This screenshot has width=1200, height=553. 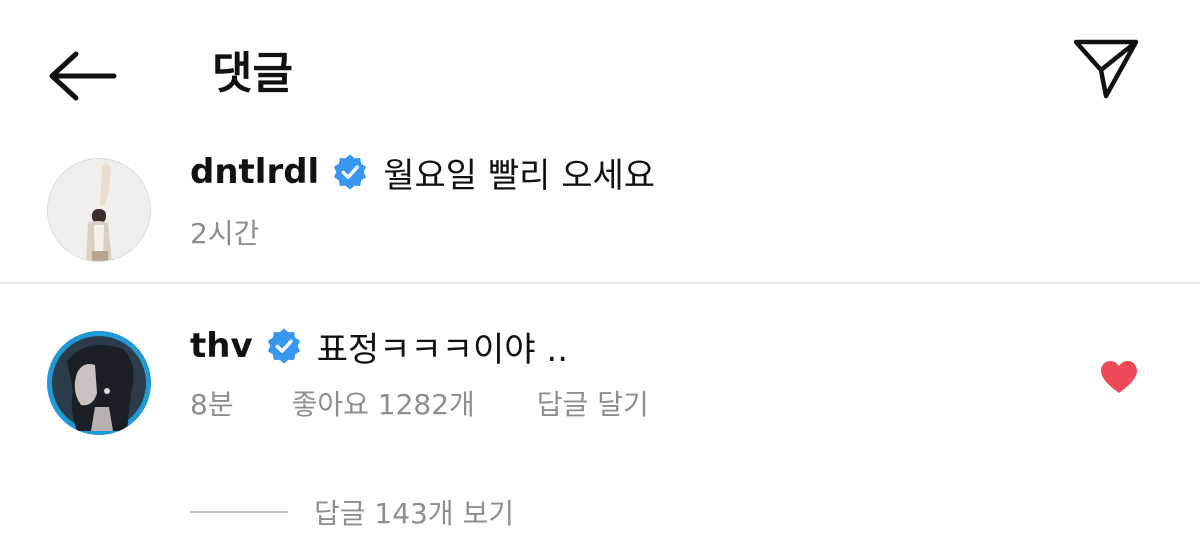 What do you see at coordinates (519, 175) in the screenshot?
I see `comment-text: 월요일 빨리 오세요` at bounding box center [519, 175].